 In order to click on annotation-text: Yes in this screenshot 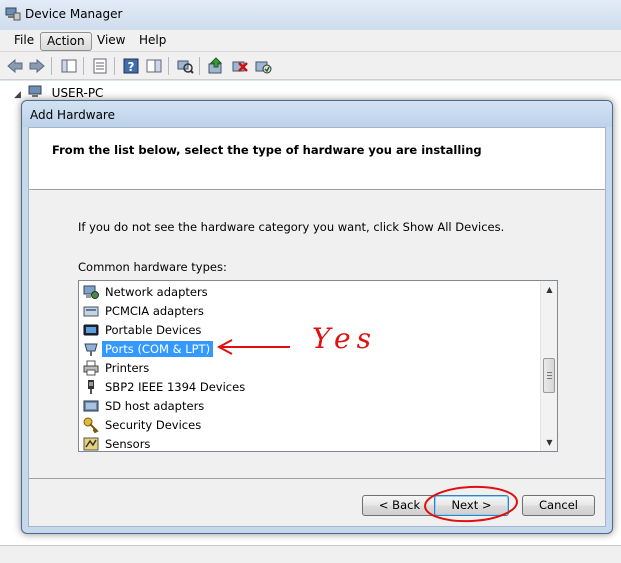, I will do `click(344, 338)`.